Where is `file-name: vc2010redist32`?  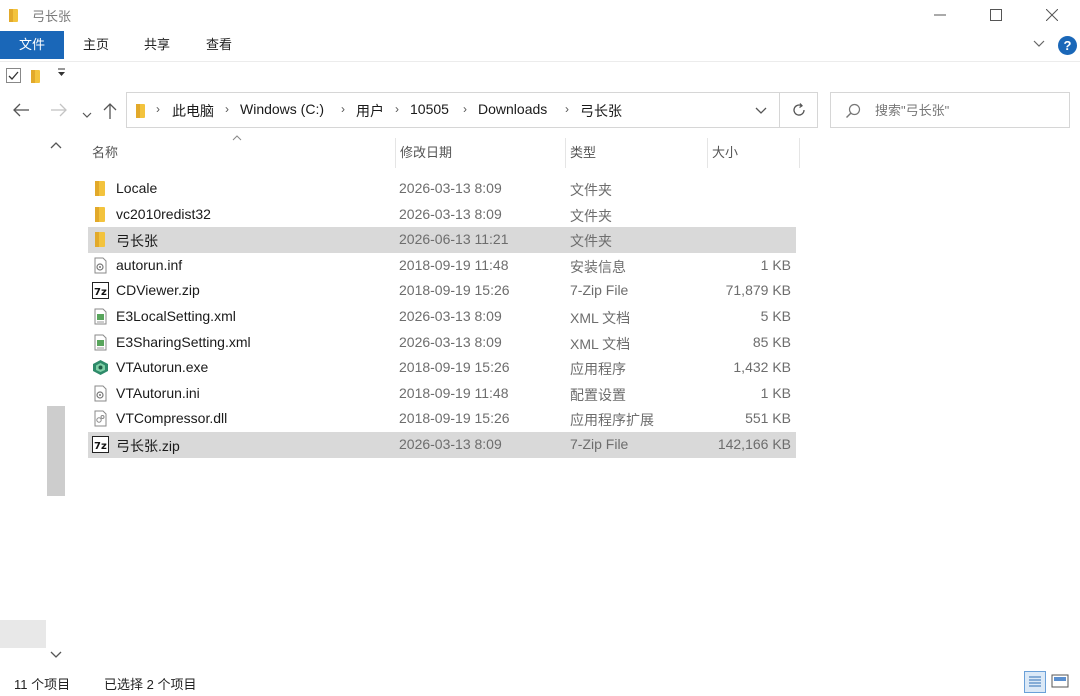
file-name: vc2010redist32 is located at coordinates (163, 213).